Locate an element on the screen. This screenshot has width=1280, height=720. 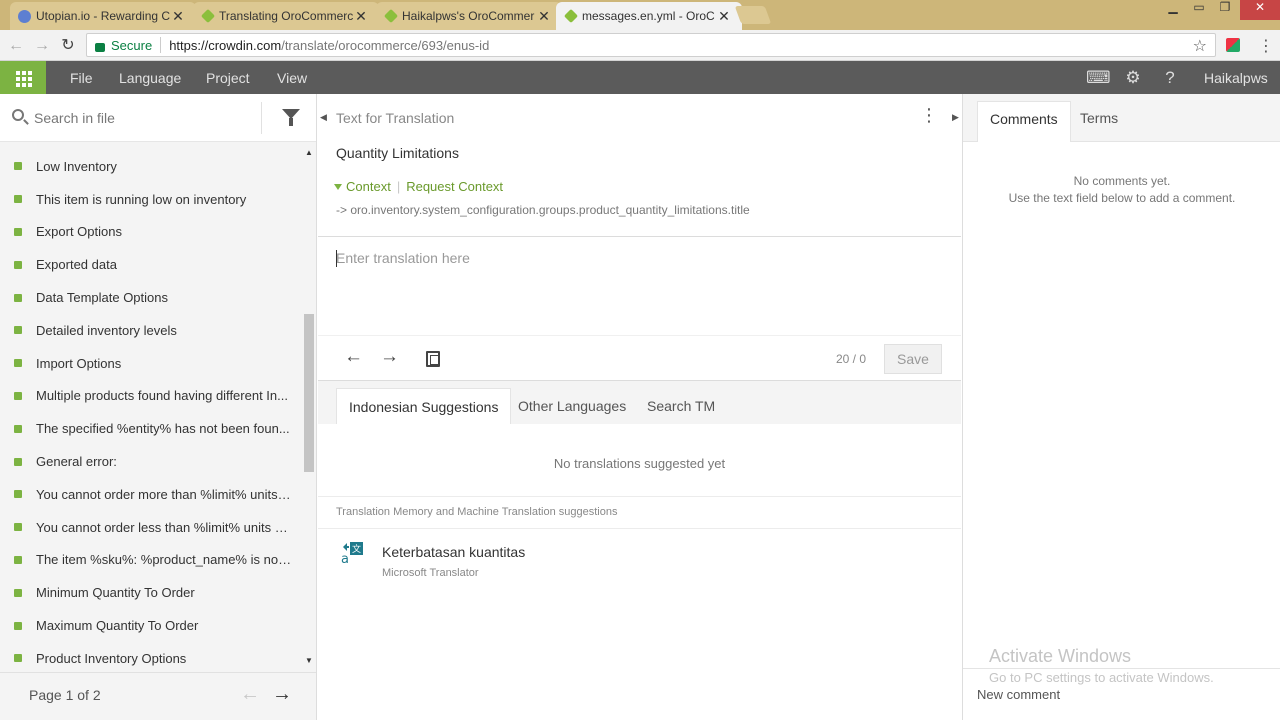
suggestion-source: Microsoft Translator is located at coordinates (430, 573).